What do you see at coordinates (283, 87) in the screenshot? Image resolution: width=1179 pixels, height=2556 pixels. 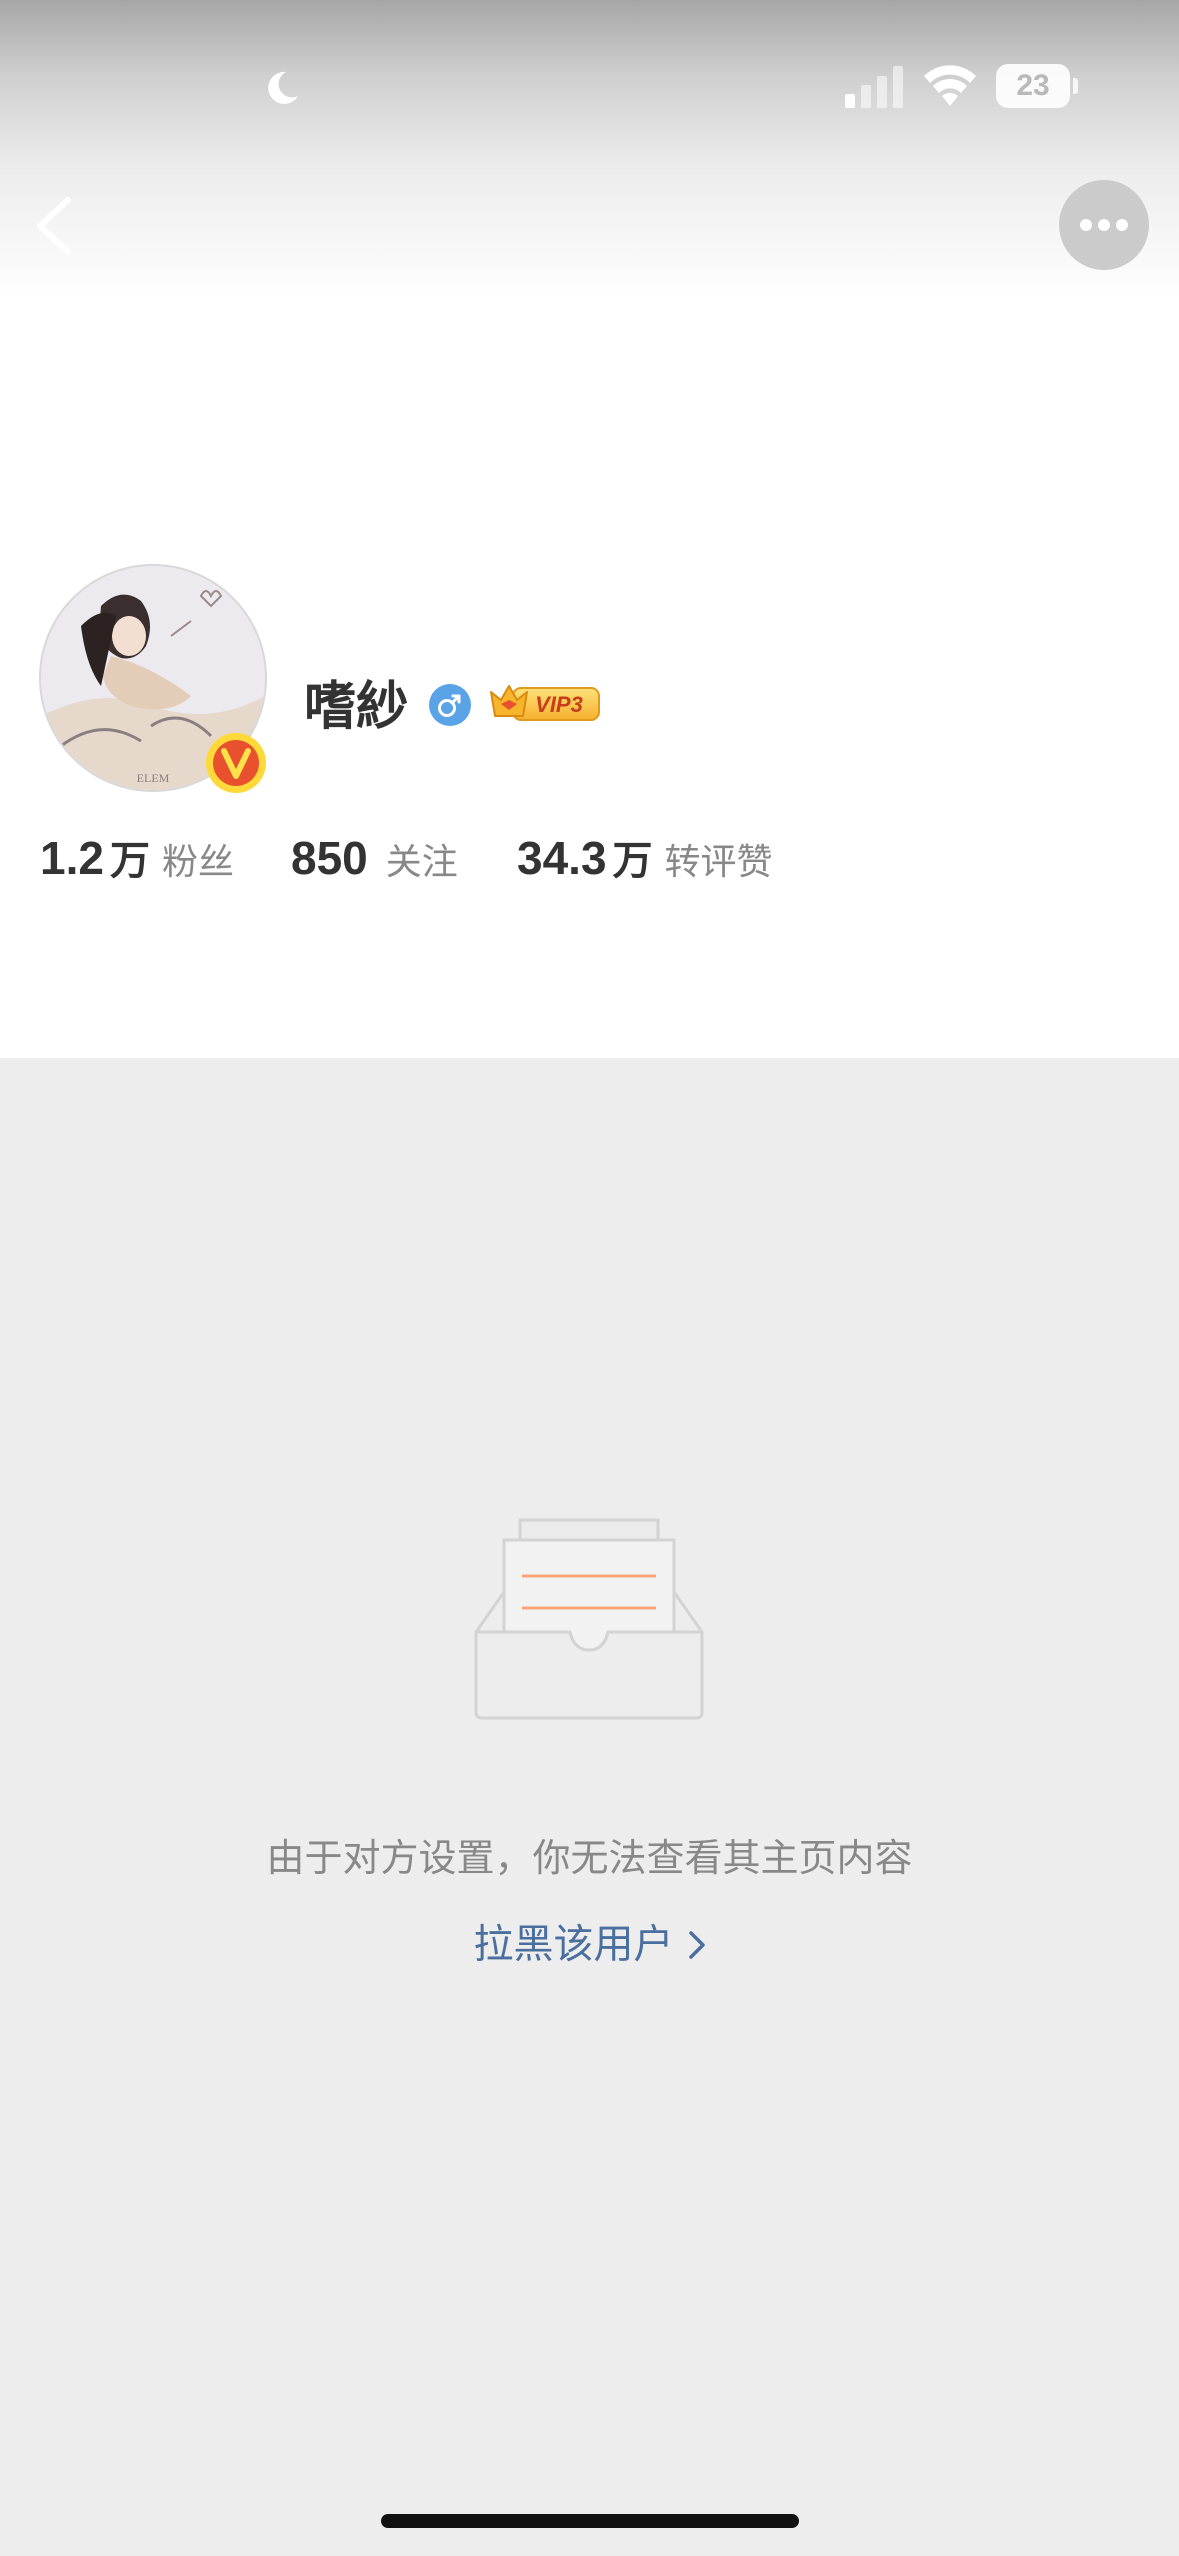 I see `moon-icon` at bounding box center [283, 87].